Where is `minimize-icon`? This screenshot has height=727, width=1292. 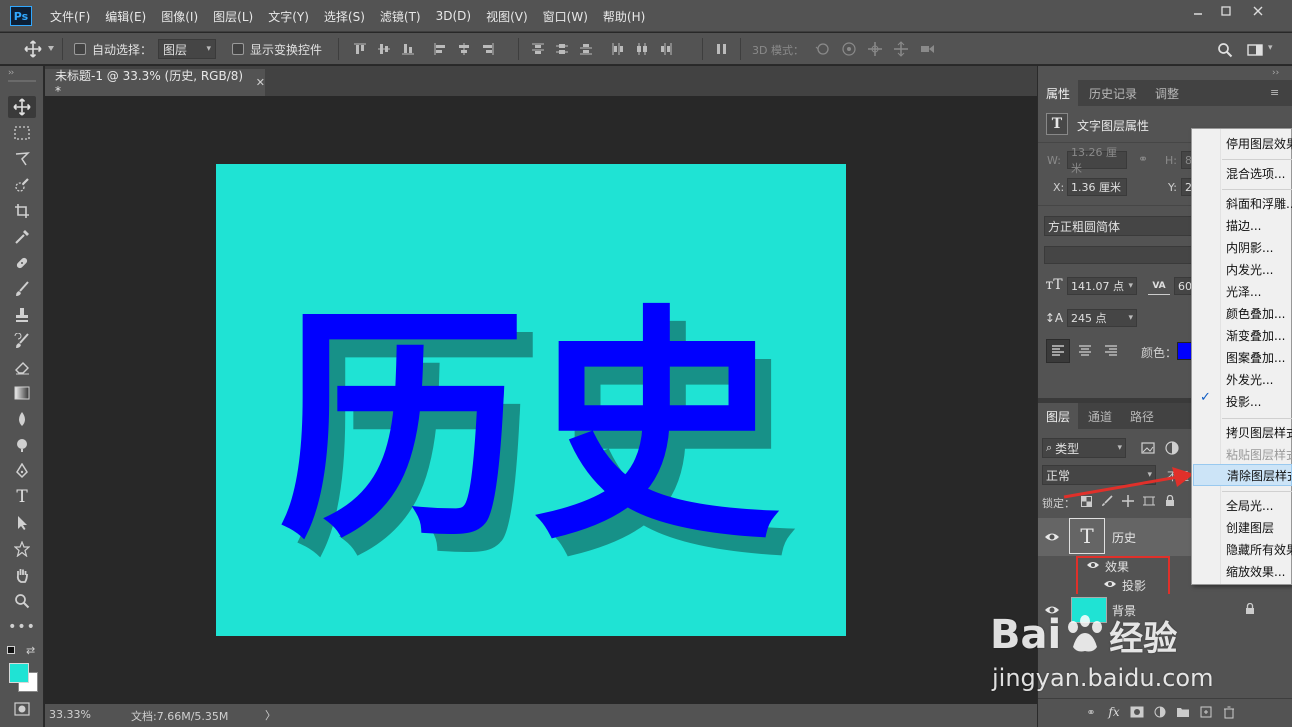 minimize-icon is located at coordinates (1198, 11).